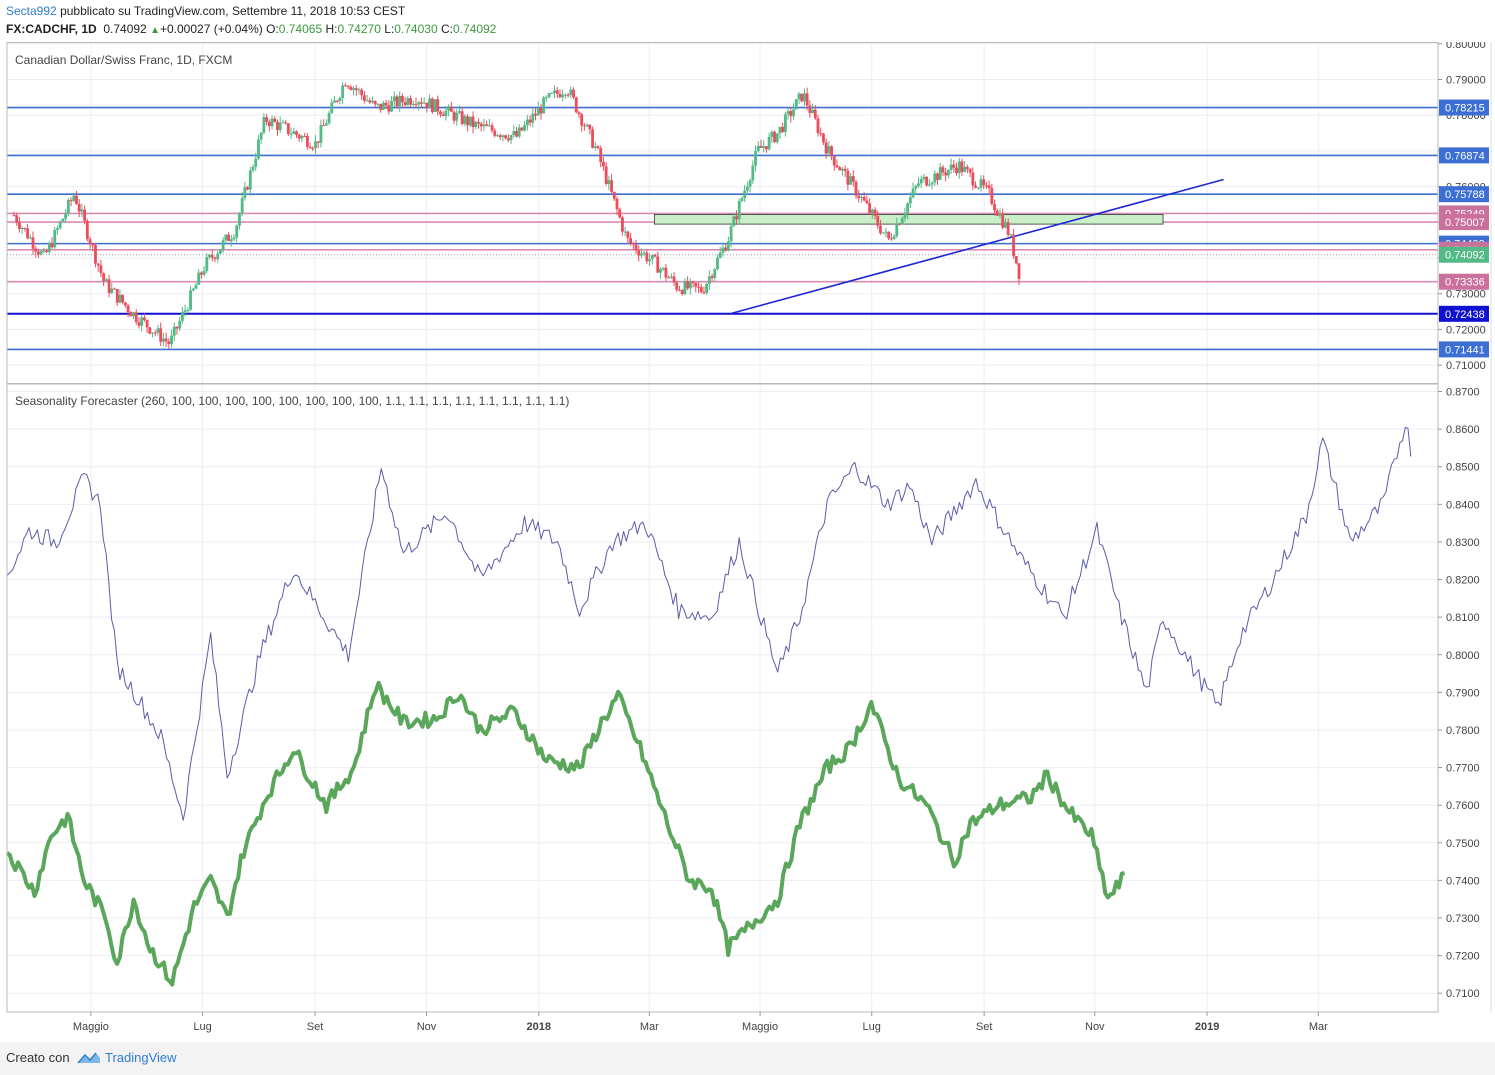  I want to click on x-tick-label: Maggio, so click(760, 1027).